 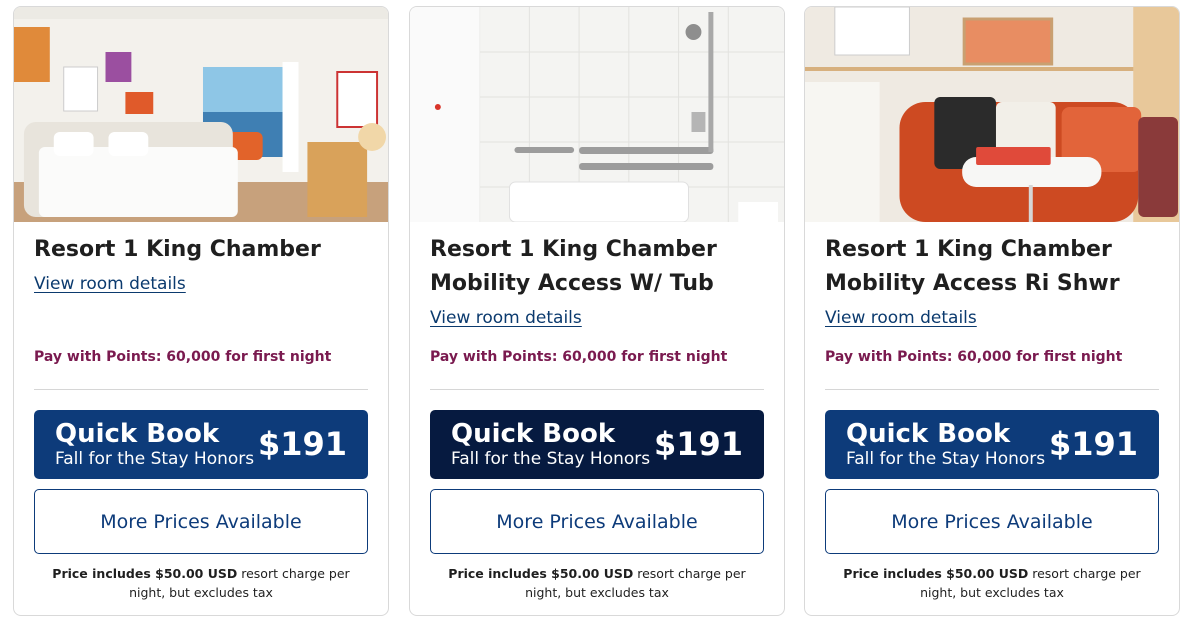 What do you see at coordinates (177, 249) in the screenshot?
I see `room-title: Resort 1 King Chamber` at bounding box center [177, 249].